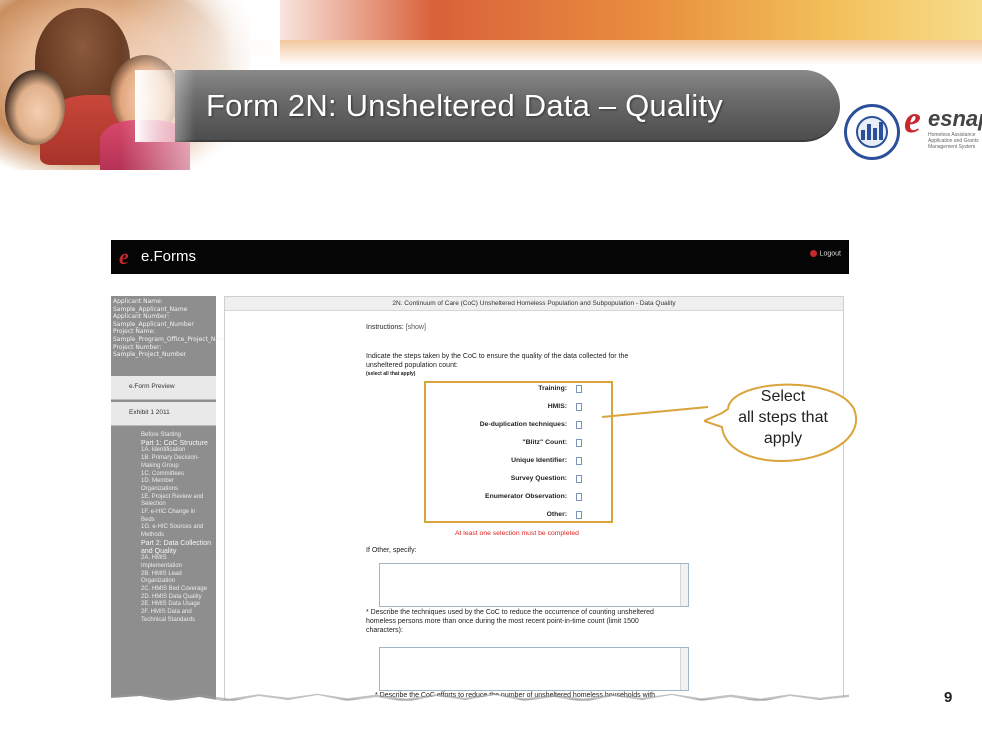 This screenshot has width=982, height=742. Describe the element at coordinates (391, 550) in the screenshot. I see `other-specify-label: If Other, specify:` at that location.